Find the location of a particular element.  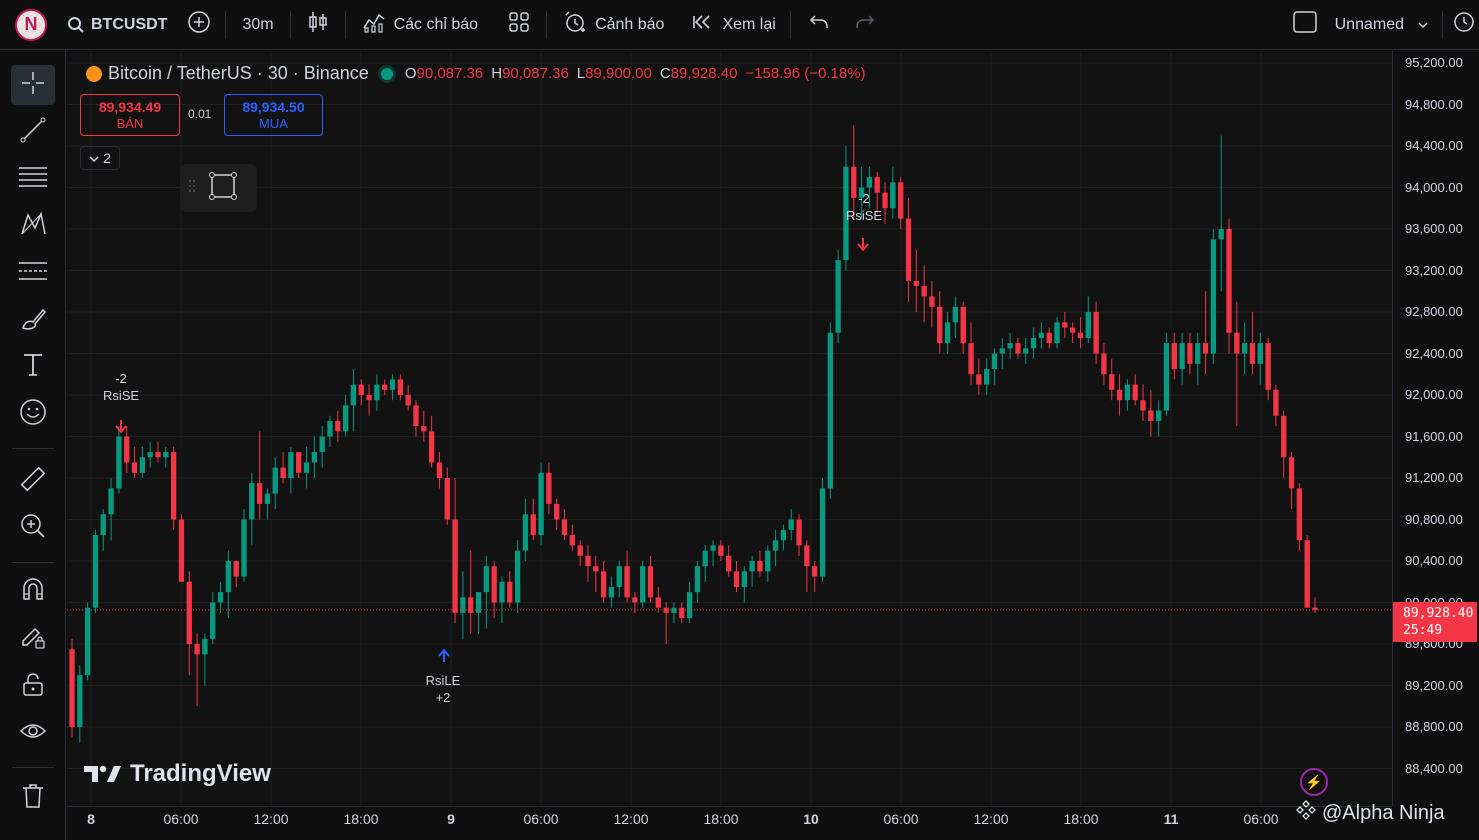

quick-search-button is located at coordinates (1461, 25).